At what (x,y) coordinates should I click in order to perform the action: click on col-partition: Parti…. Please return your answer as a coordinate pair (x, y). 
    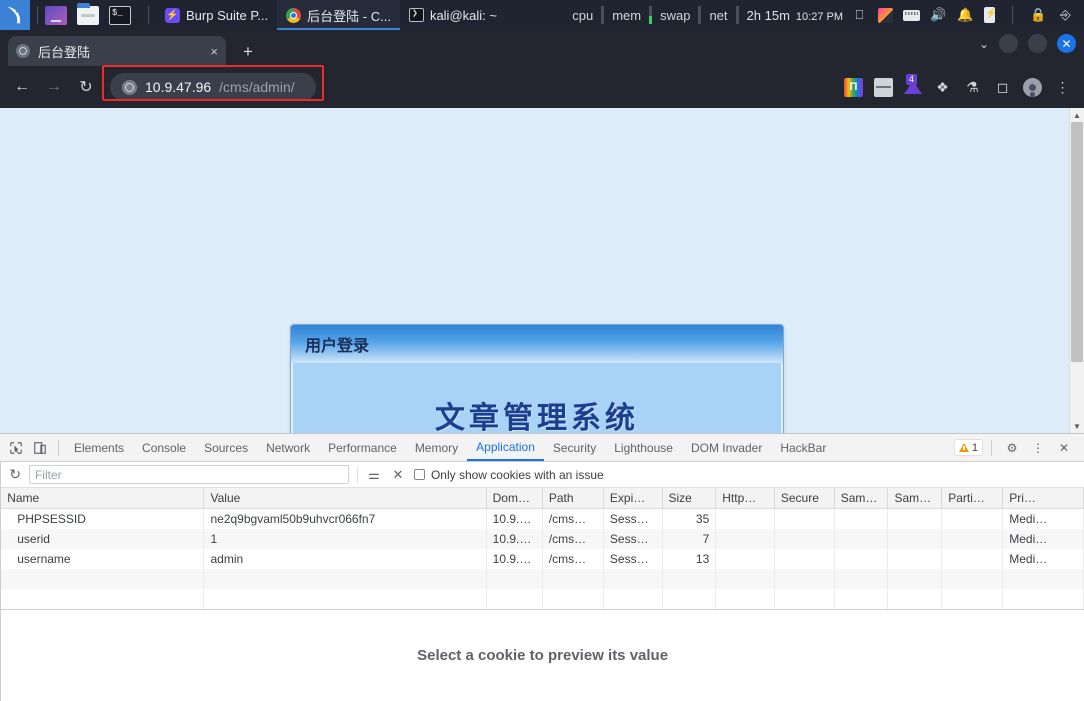
    Looking at the image, I should click on (972, 498).